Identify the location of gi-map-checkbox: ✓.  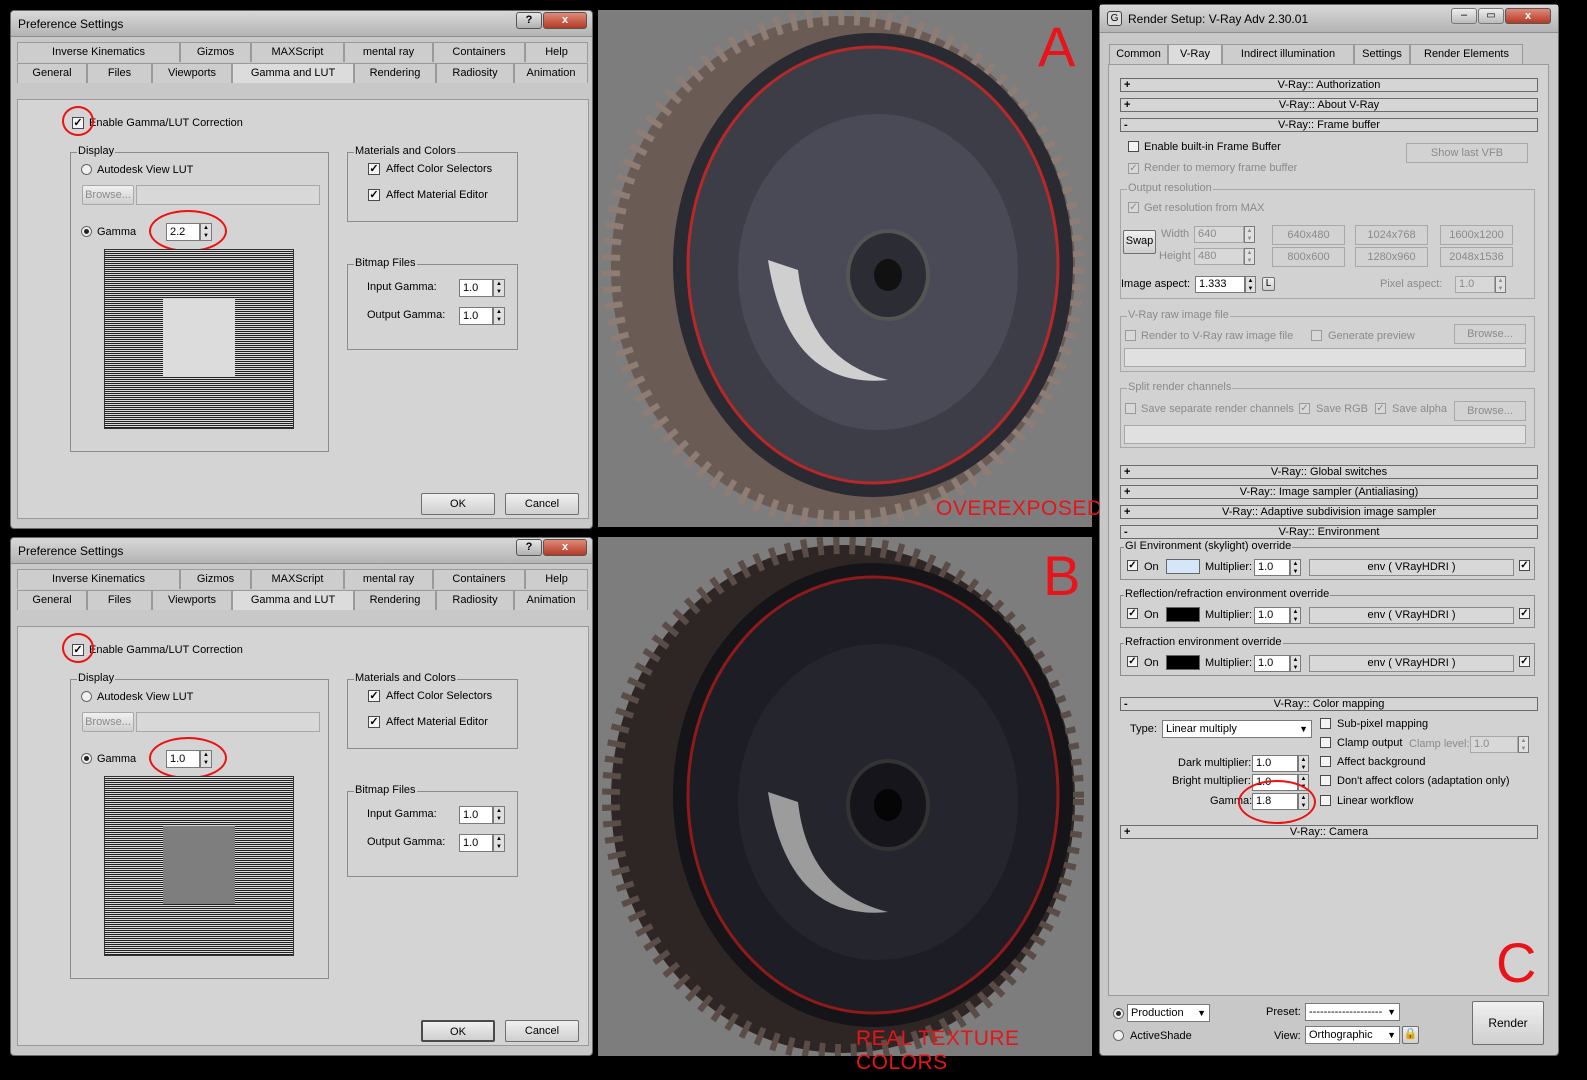
(1524, 565).